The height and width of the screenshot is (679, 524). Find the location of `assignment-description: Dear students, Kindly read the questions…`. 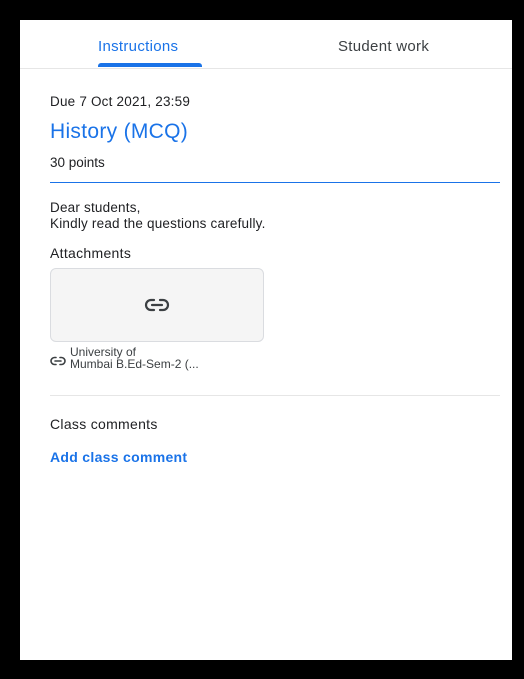

assignment-description: Dear students, Kindly read the questions… is located at coordinates (158, 216).